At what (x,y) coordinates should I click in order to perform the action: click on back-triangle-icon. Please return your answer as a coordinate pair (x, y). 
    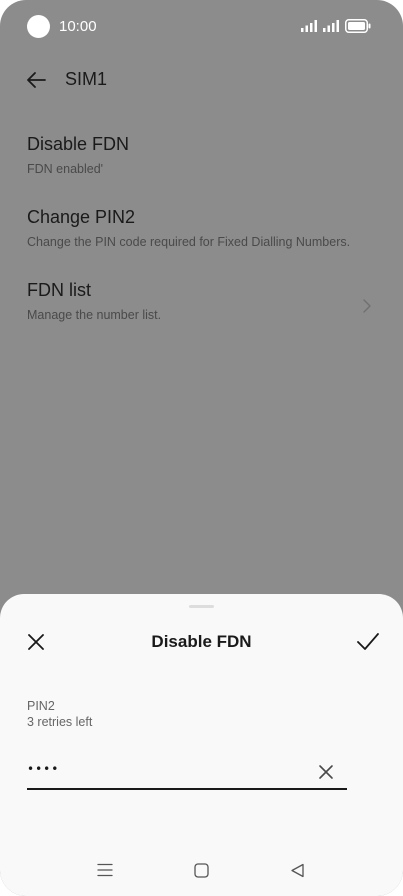
    Looking at the image, I should click on (297, 870).